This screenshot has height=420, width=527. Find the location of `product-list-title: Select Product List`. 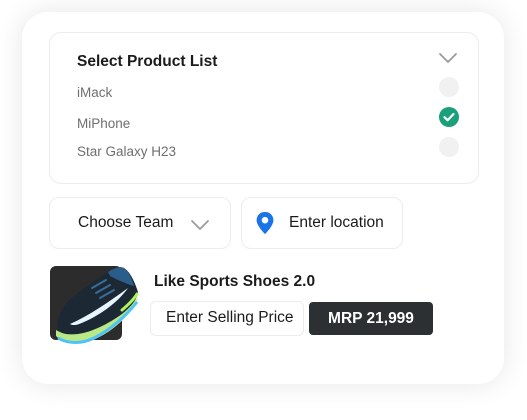

product-list-title: Select Product List is located at coordinates (147, 61).